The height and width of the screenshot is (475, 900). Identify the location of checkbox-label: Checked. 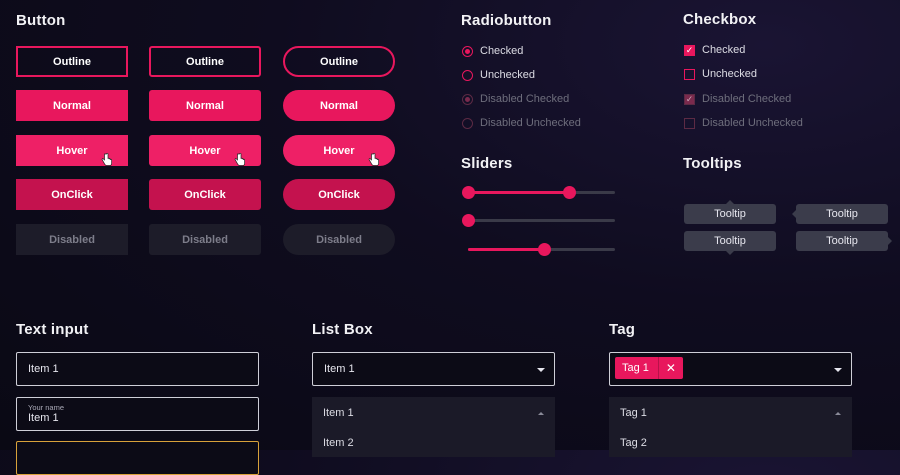
(724, 50).